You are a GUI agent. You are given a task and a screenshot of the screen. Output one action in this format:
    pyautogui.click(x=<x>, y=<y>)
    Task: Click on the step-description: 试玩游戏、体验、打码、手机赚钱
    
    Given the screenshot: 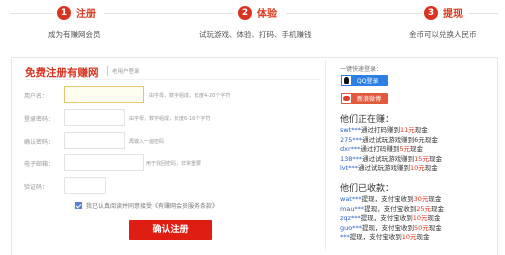 What is the action you would take?
    pyautogui.click(x=255, y=34)
    